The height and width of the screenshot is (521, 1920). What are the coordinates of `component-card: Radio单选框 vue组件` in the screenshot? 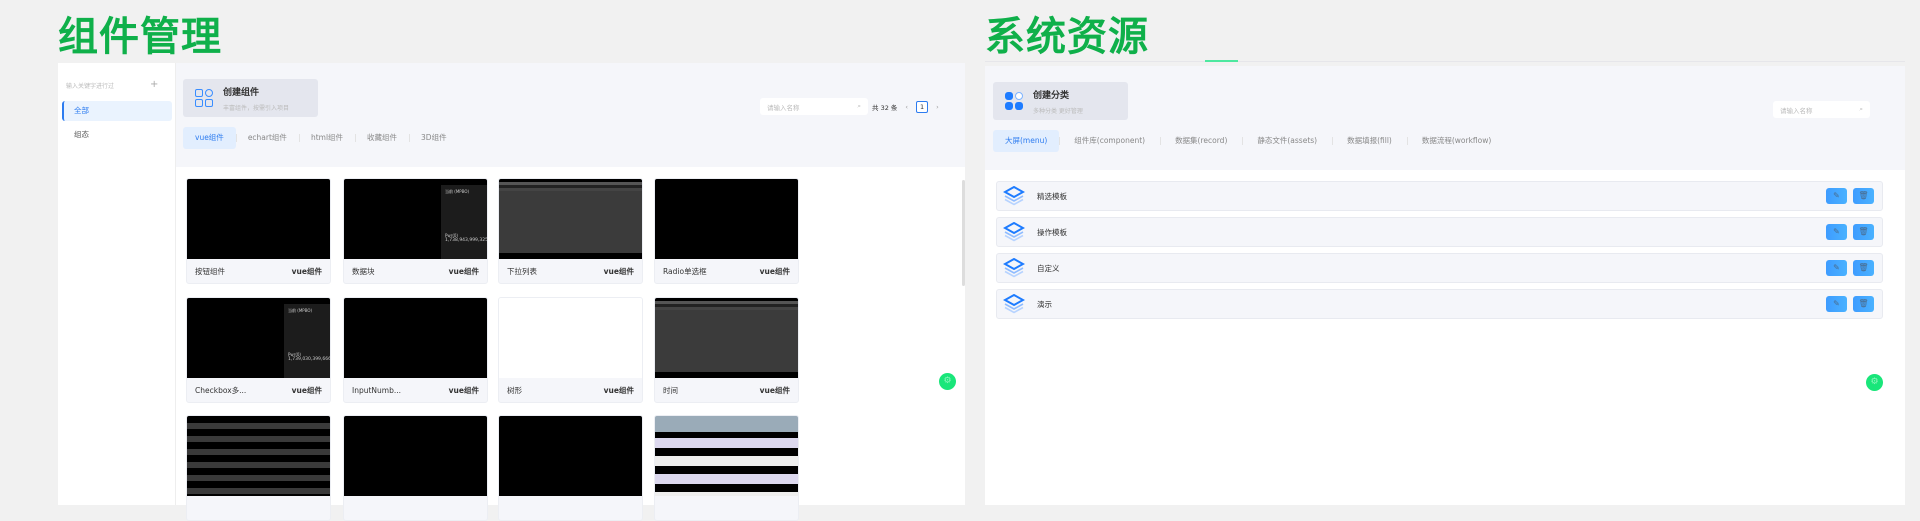 It's located at (726, 231).